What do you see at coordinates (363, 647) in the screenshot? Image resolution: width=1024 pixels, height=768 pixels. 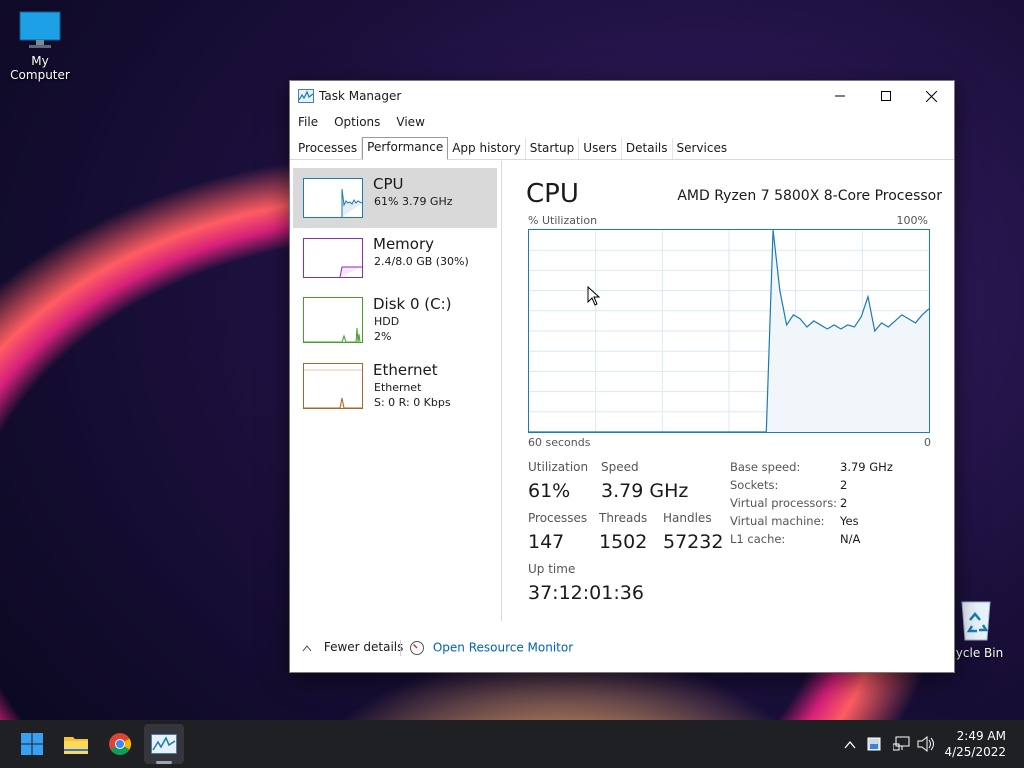 I see `fewer-details-label: Fewer details` at bounding box center [363, 647].